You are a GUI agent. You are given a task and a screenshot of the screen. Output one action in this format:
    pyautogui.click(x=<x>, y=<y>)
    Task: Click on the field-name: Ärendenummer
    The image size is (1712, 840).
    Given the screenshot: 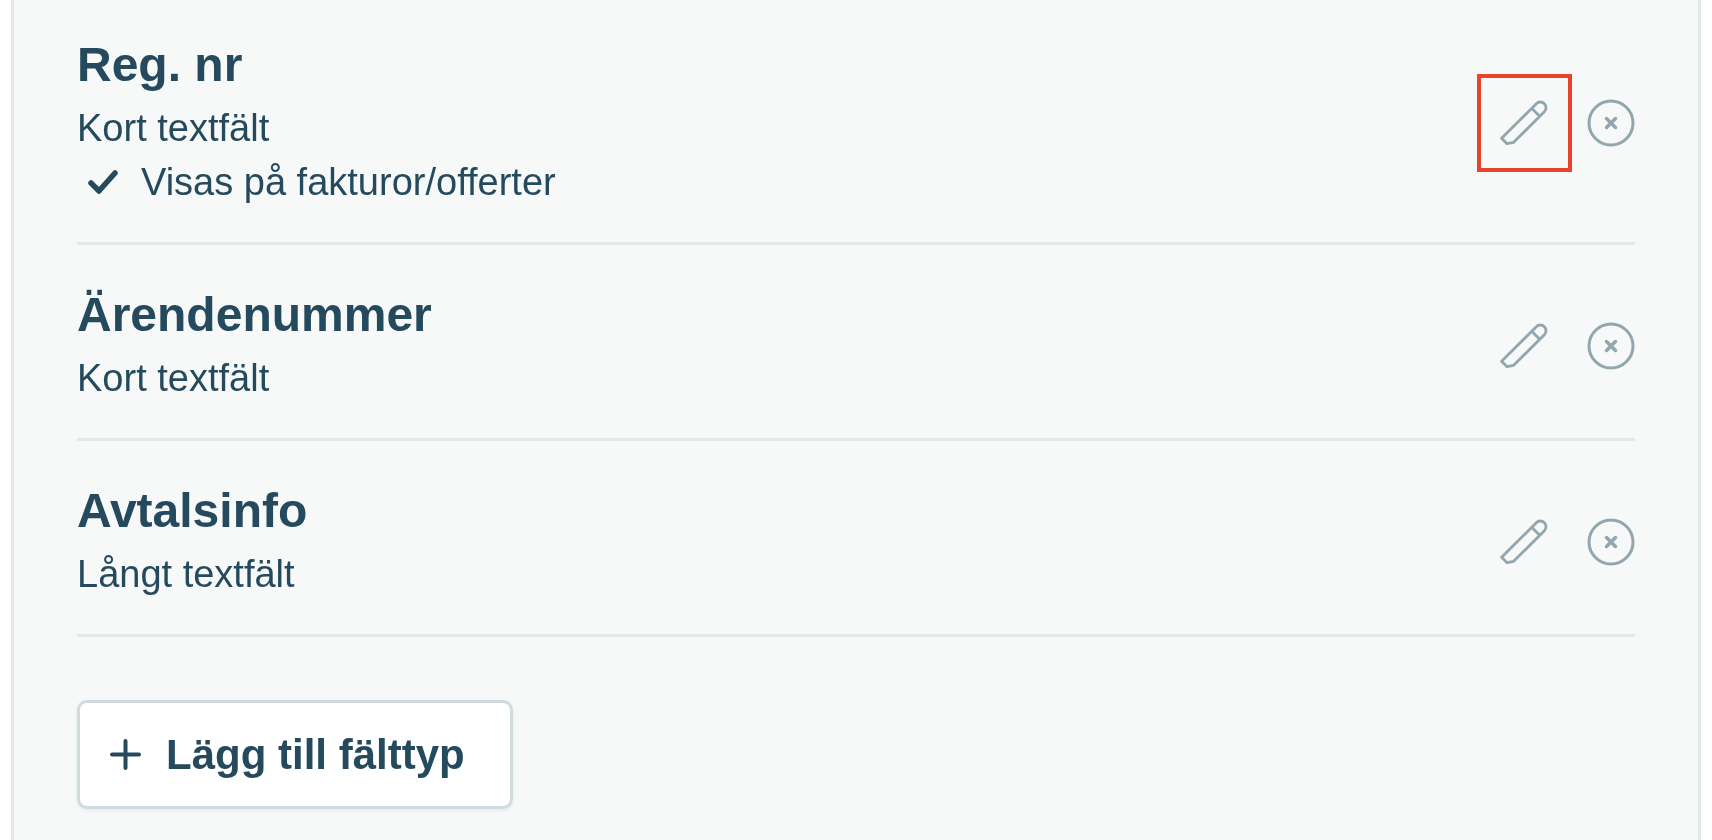 What is the action you would take?
    pyautogui.click(x=255, y=315)
    